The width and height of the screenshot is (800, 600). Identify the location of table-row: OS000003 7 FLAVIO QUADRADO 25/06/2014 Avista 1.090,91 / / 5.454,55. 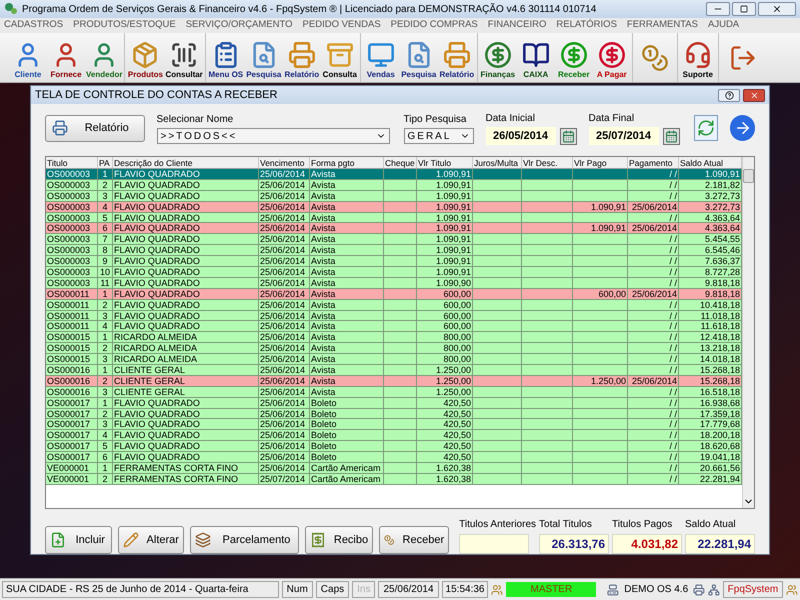
(394, 240).